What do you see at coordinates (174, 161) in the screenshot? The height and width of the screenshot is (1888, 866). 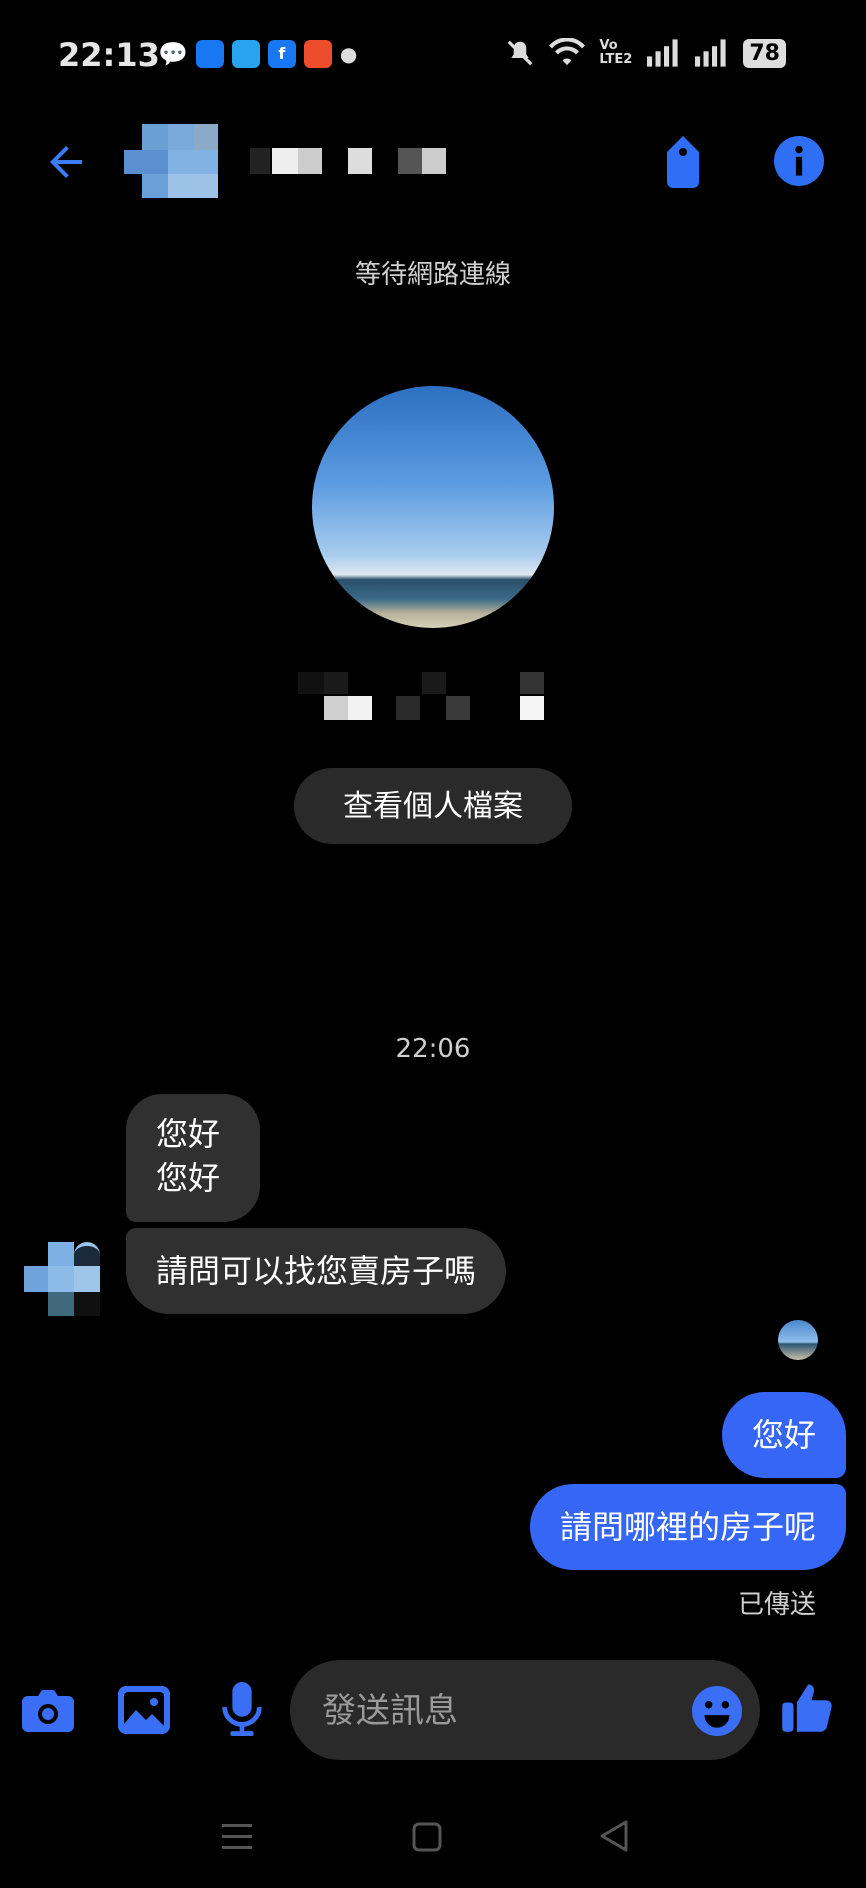 I see `contact-avatar` at bounding box center [174, 161].